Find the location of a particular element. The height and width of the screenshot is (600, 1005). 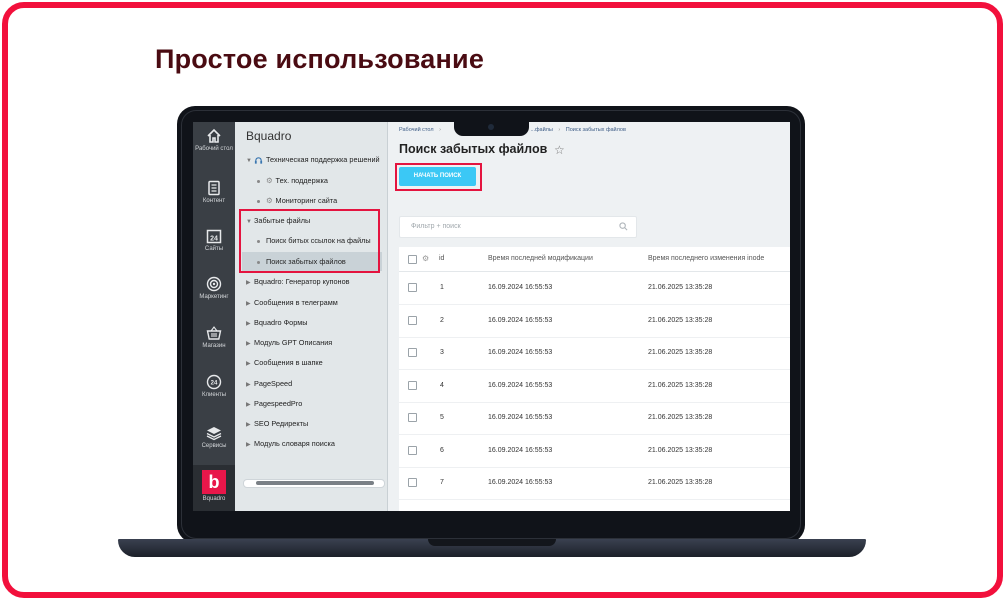

menu-item-telegram: ▶ Сообщения в телеграмм is located at coordinates (292, 302).